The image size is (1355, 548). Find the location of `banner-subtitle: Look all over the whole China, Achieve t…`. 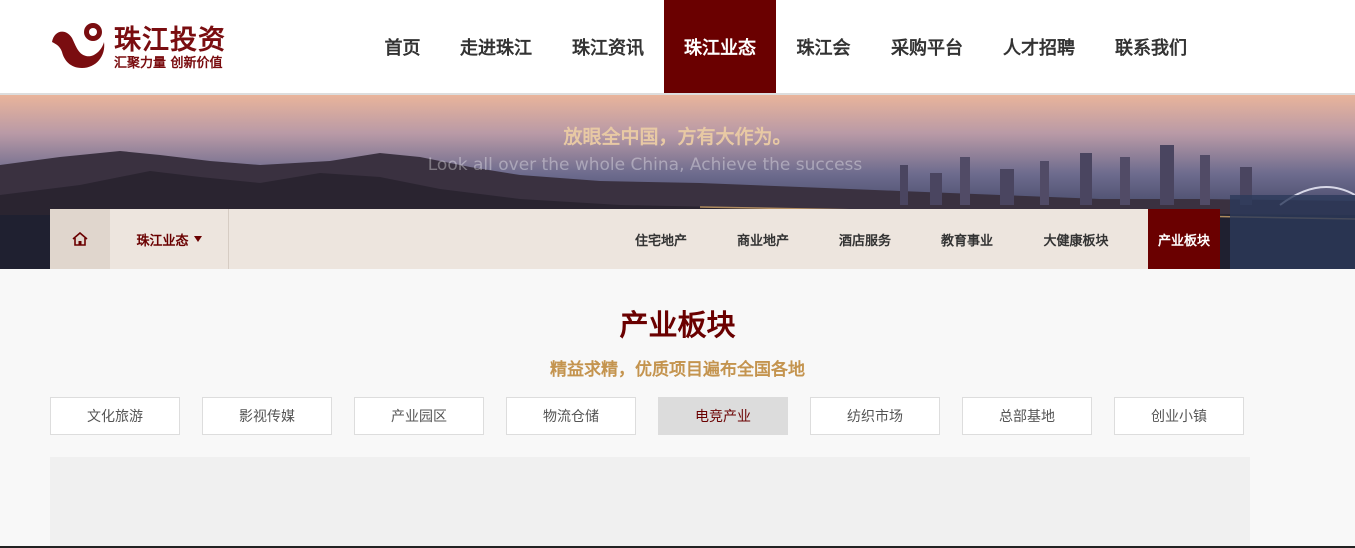

banner-subtitle: Look all over the whole China, Achieve t… is located at coordinates (645, 165).